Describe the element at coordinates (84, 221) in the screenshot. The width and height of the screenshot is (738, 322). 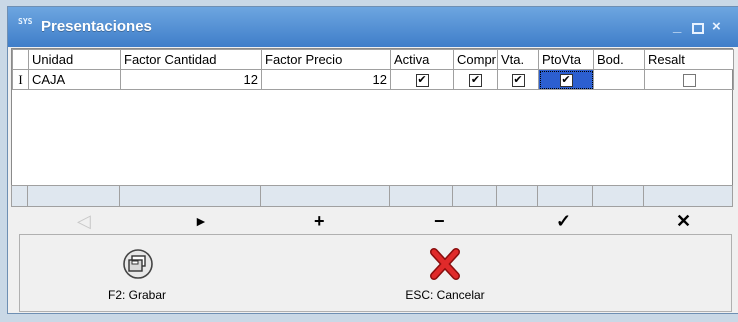
I see `prior-record-icon: ◁` at that location.